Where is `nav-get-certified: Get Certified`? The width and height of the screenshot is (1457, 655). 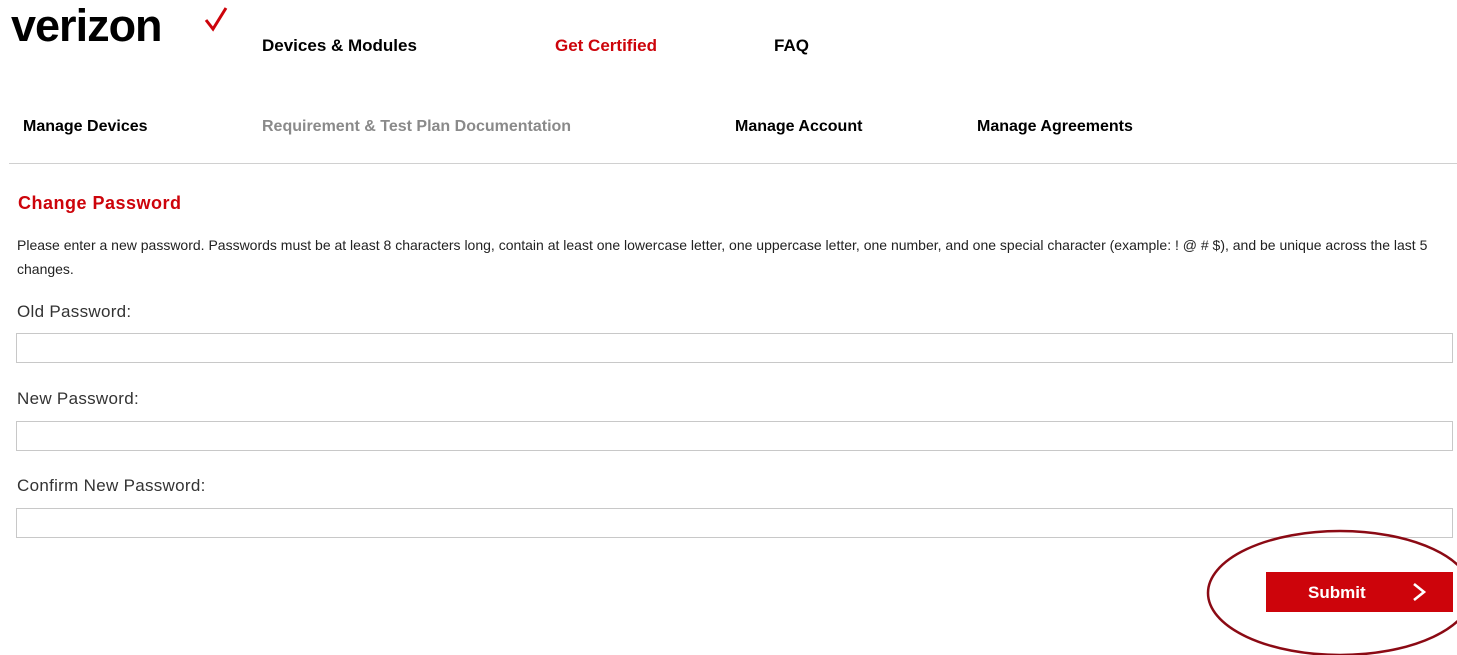 nav-get-certified: Get Certified is located at coordinates (606, 46).